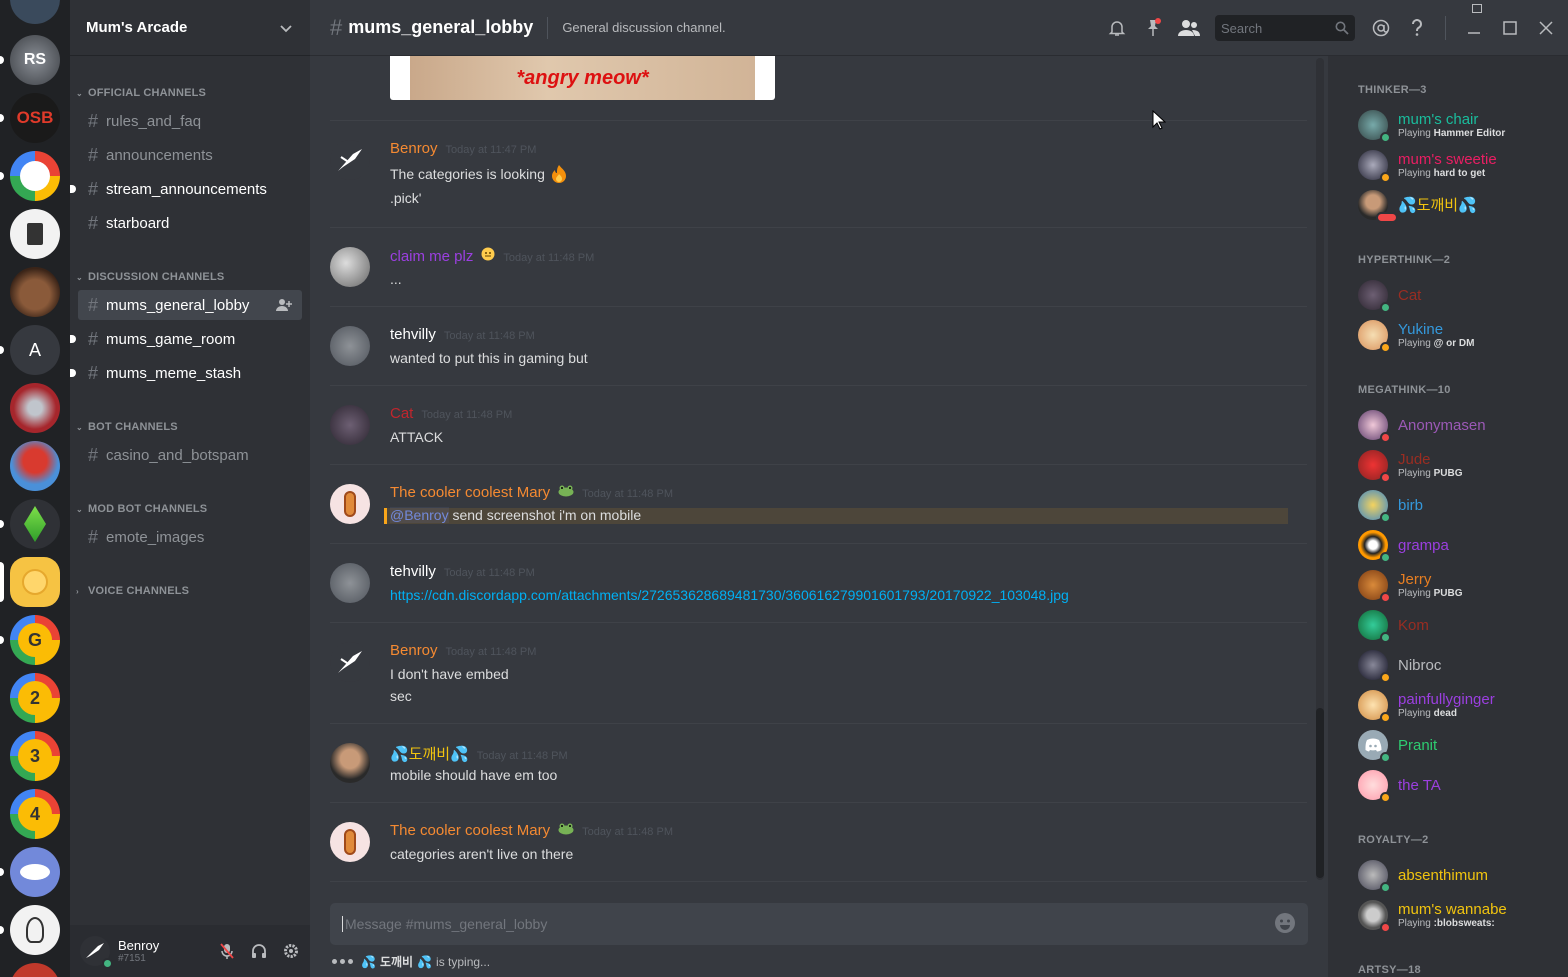 The image size is (1568, 977). I want to click on members-icon, so click(1189, 28).